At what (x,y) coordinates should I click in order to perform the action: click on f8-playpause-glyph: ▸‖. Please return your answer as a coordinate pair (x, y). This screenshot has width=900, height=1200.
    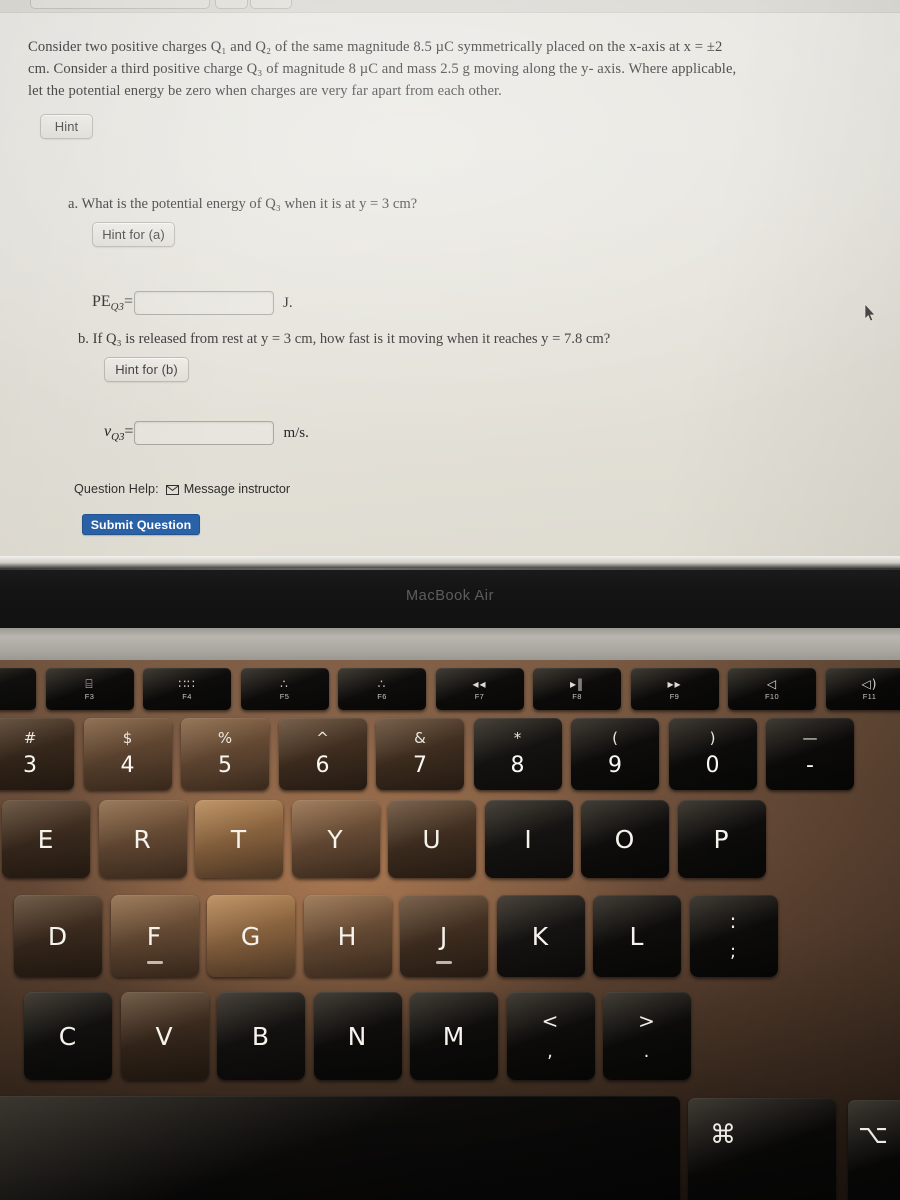
    Looking at the image, I should click on (577, 683).